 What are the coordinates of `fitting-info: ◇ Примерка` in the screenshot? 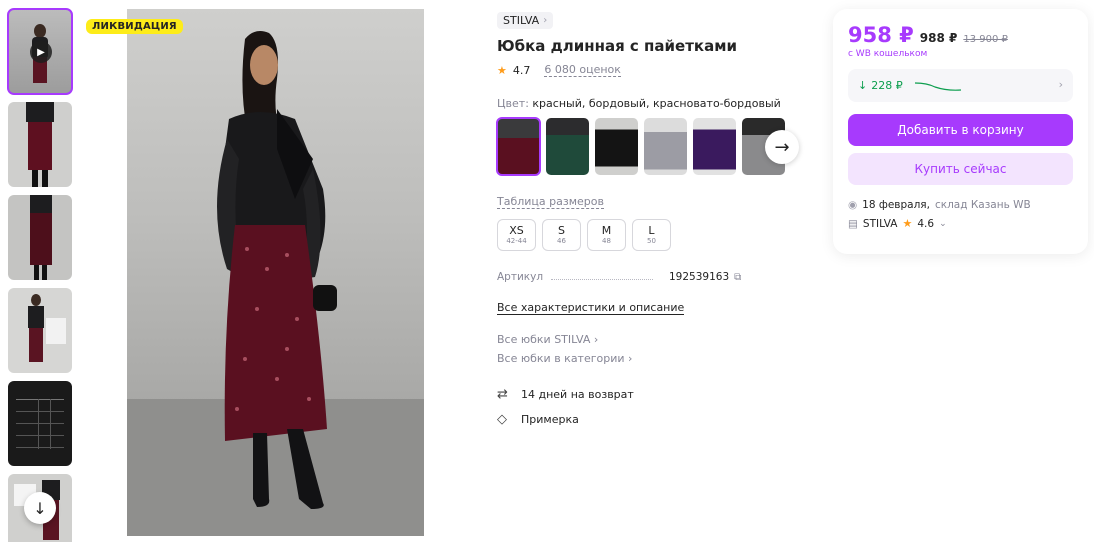 It's located at (647, 419).